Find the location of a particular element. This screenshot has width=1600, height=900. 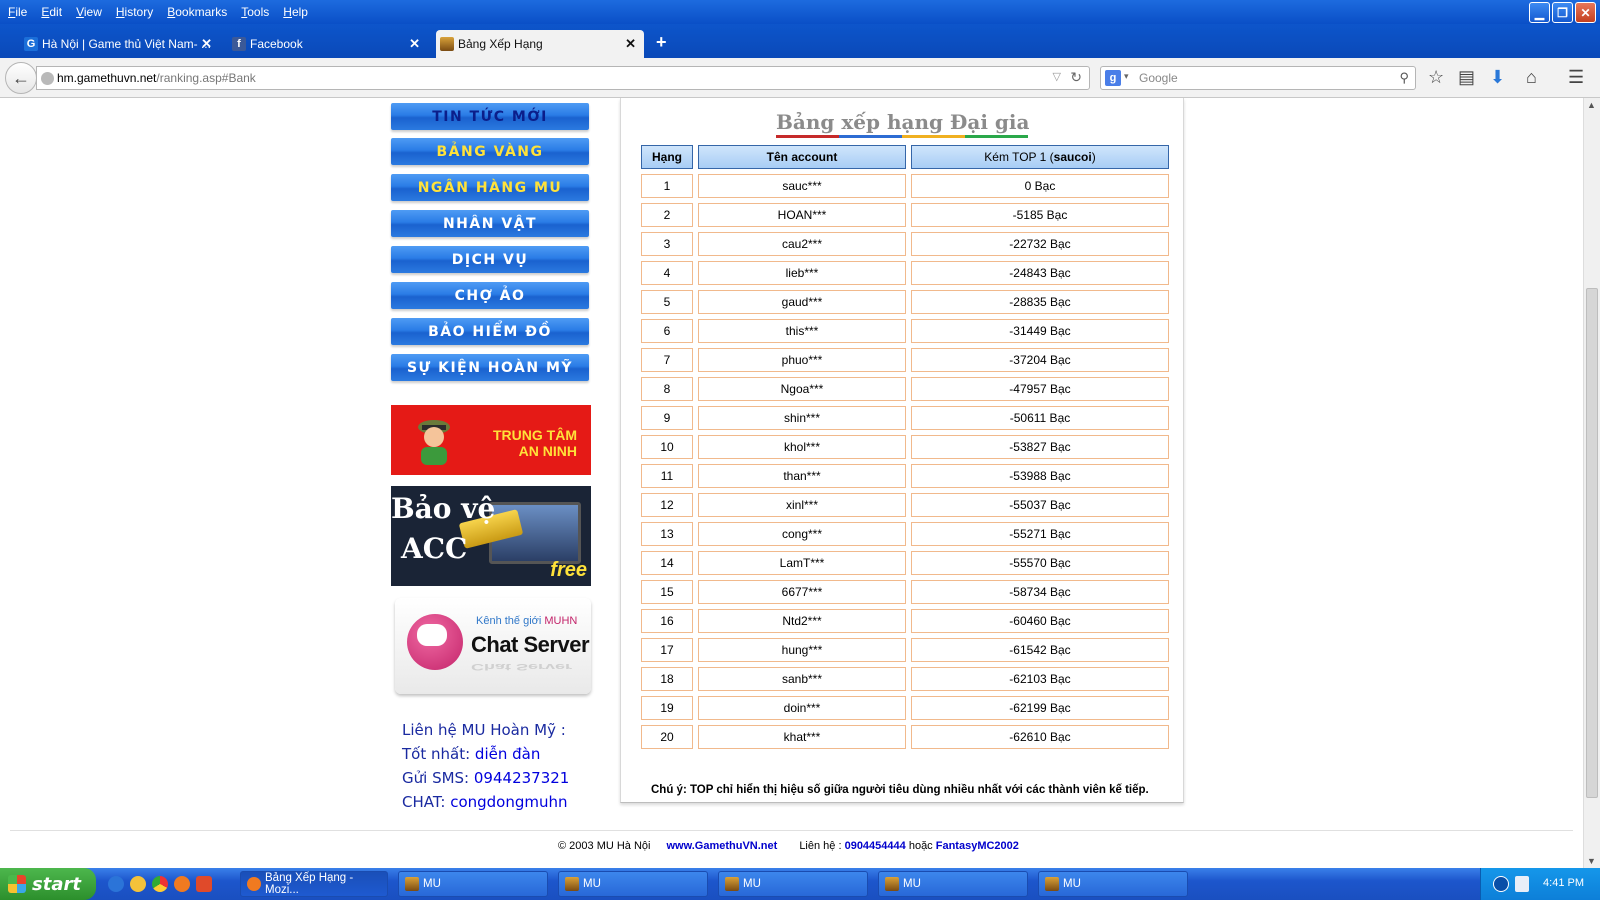

account-cell: than*** is located at coordinates (802, 476).